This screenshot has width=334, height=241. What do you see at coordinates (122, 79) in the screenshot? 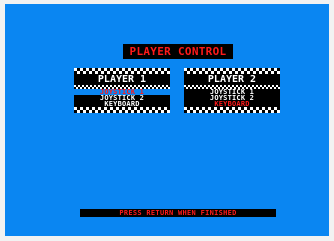
I see `player-1-label: PLAYER 1` at bounding box center [122, 79].